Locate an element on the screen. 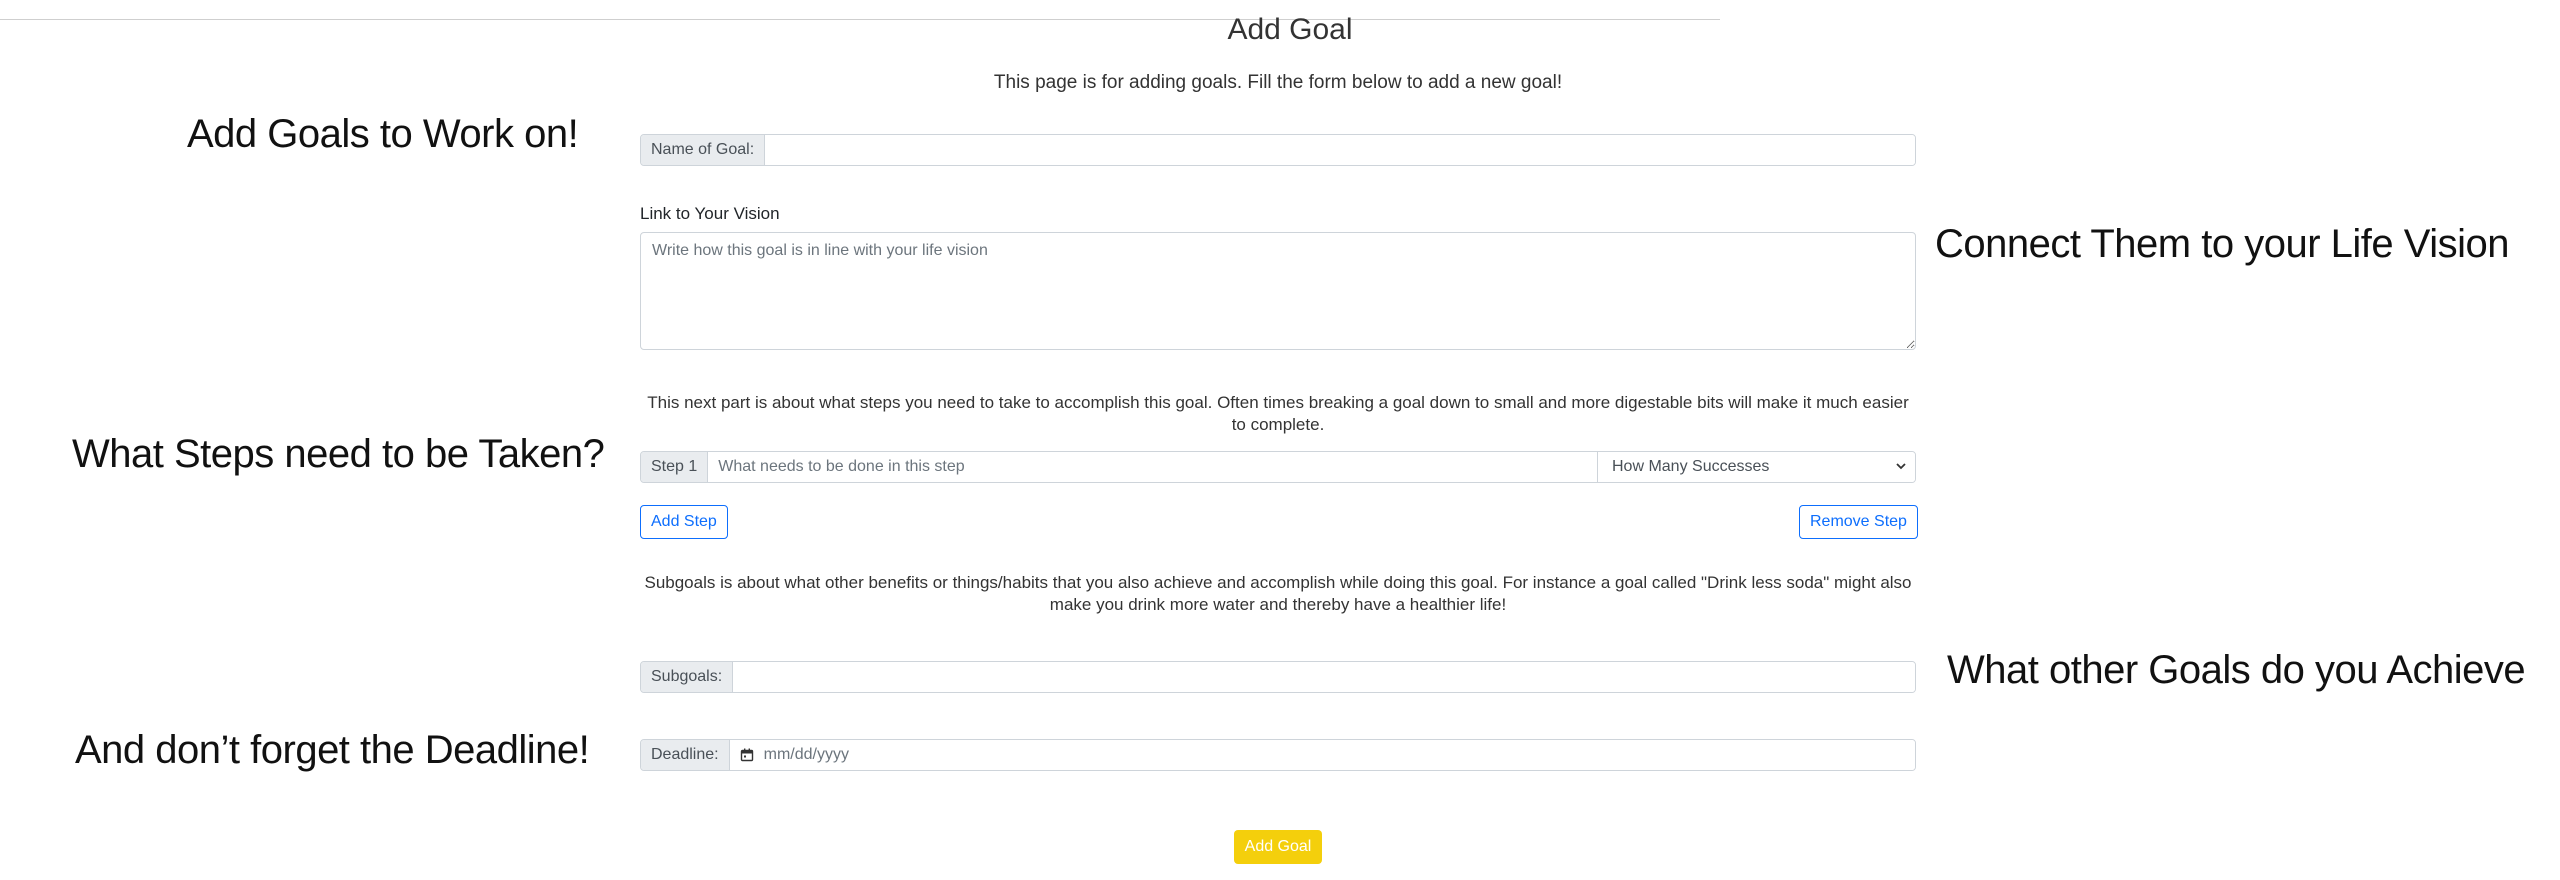  deadline-input is located at coordinates (1337, 755).